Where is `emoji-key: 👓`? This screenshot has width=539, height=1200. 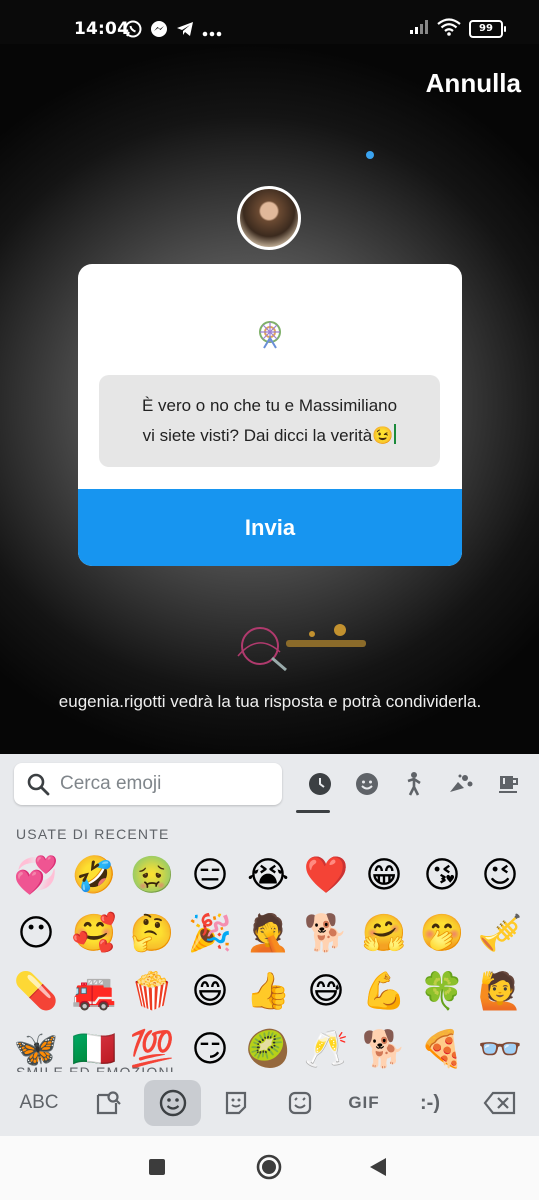
emoji-key: 👓 is located at coordinates (500, 1050).